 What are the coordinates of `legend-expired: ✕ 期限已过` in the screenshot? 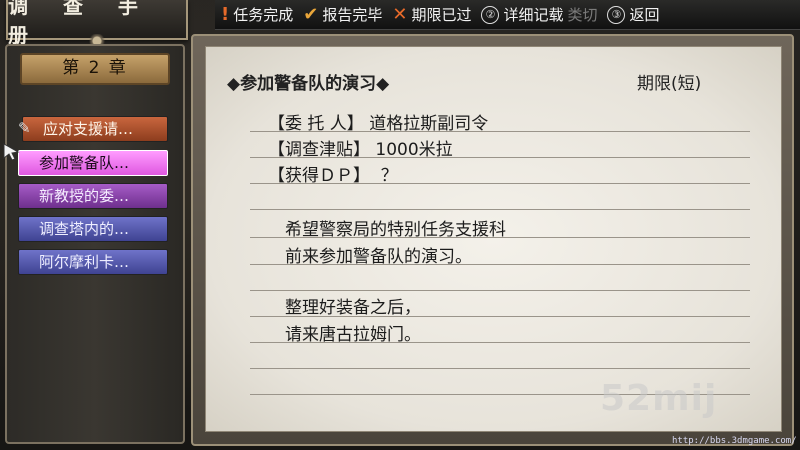 It's located at (431, 14).